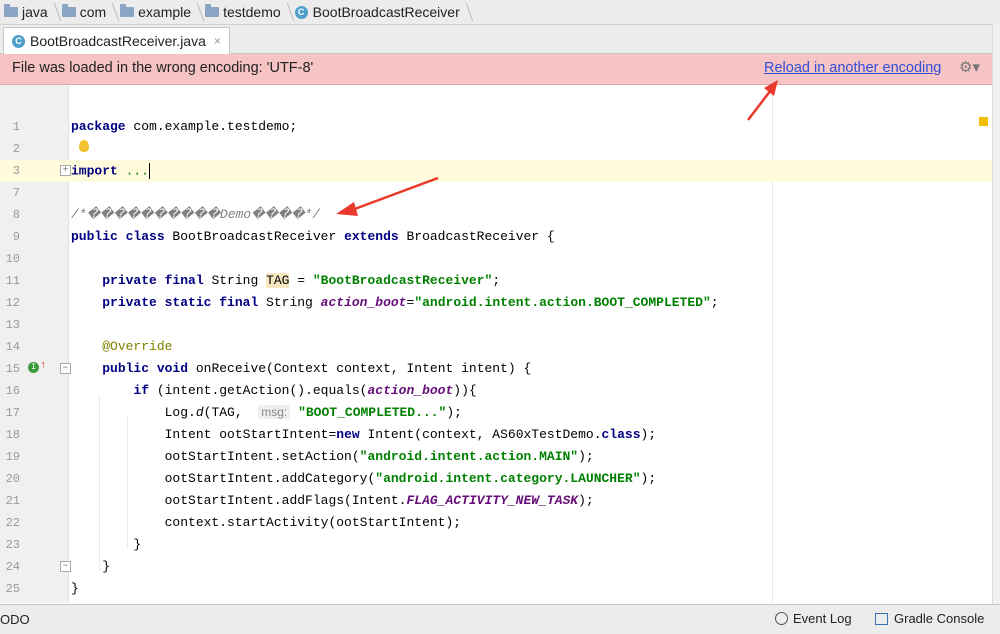 Image resolution: width=1000 pixels, height=634 pixels. Describe the element at coordinates (983, 121) in the screenshot. I see `warning-marker` at that location.